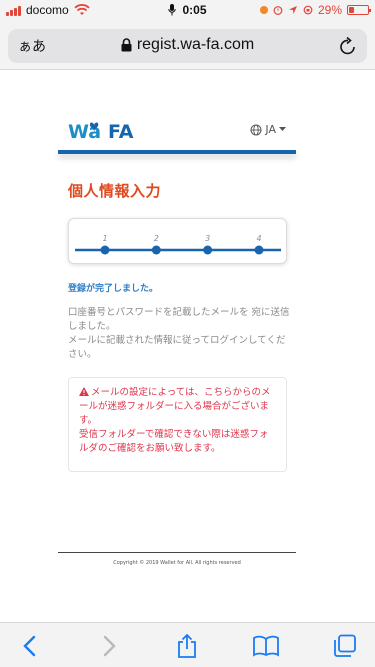 The width and height of the screenshot is (375, 667). What do you see at coordinates (174, 441) in the screenshot?
I see `warning-line: 受信フォルダーで確認できない際は迷惑フォルダのご確認をお願い致します。` at bounding box center [174, 441].